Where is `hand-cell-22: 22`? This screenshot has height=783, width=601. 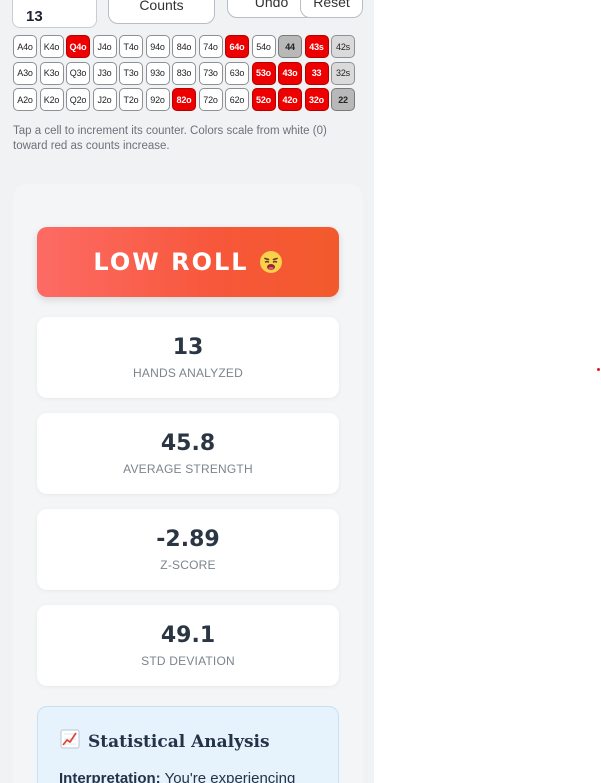
hand-cell-22: 22 is located at coordinates (343, 99).